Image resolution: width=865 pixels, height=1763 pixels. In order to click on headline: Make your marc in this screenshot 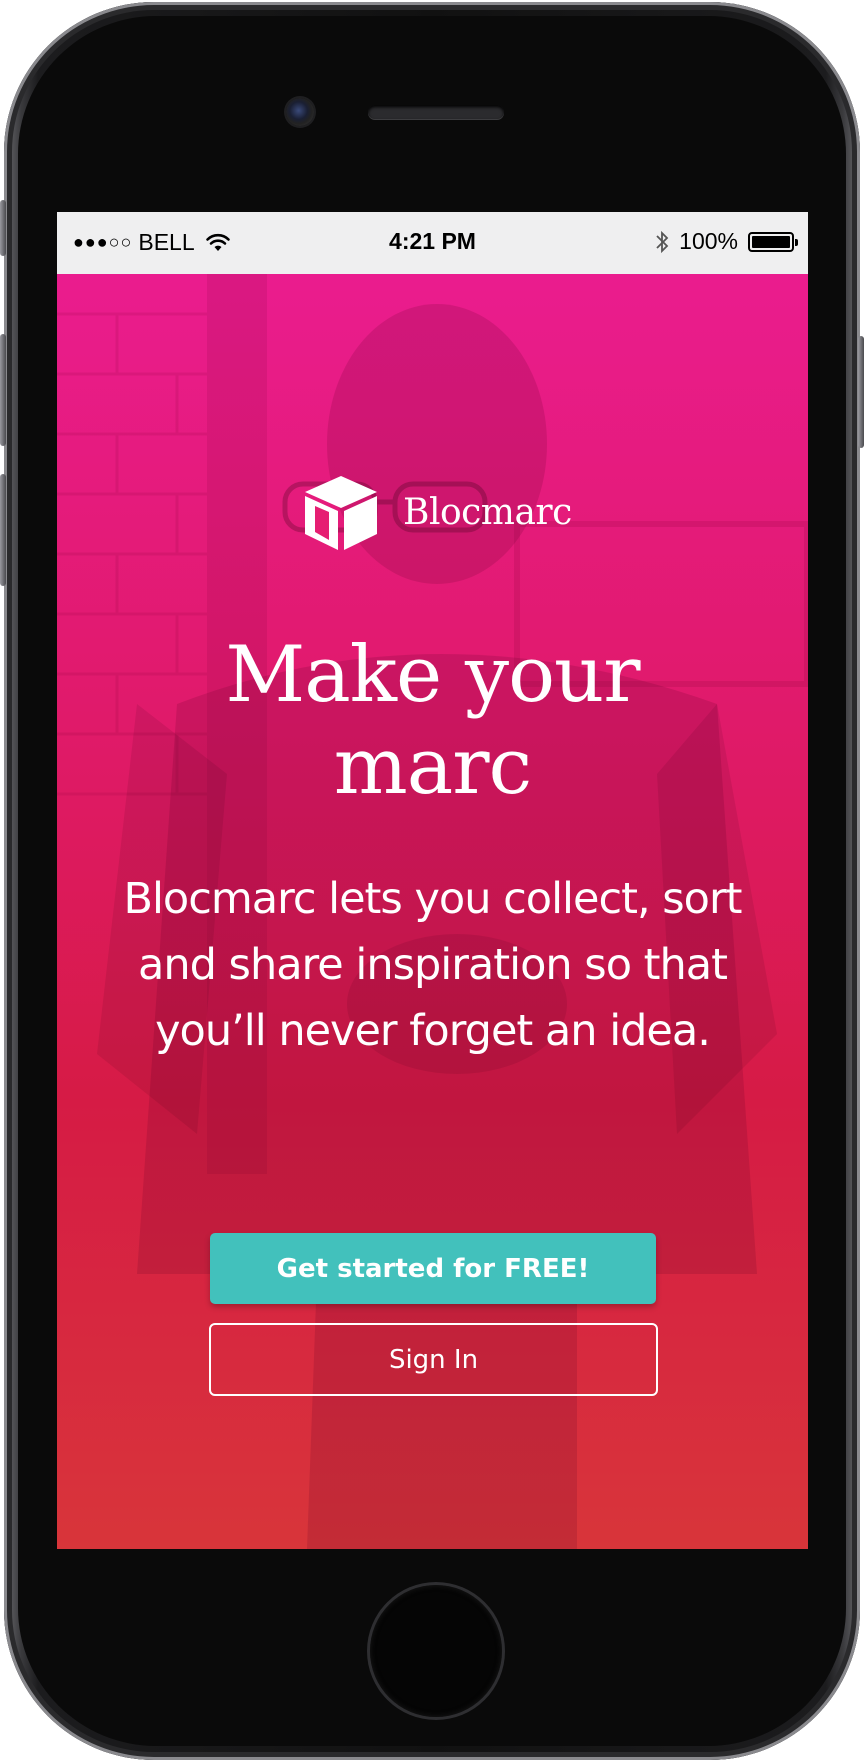, I will do `click(432, 721)`.